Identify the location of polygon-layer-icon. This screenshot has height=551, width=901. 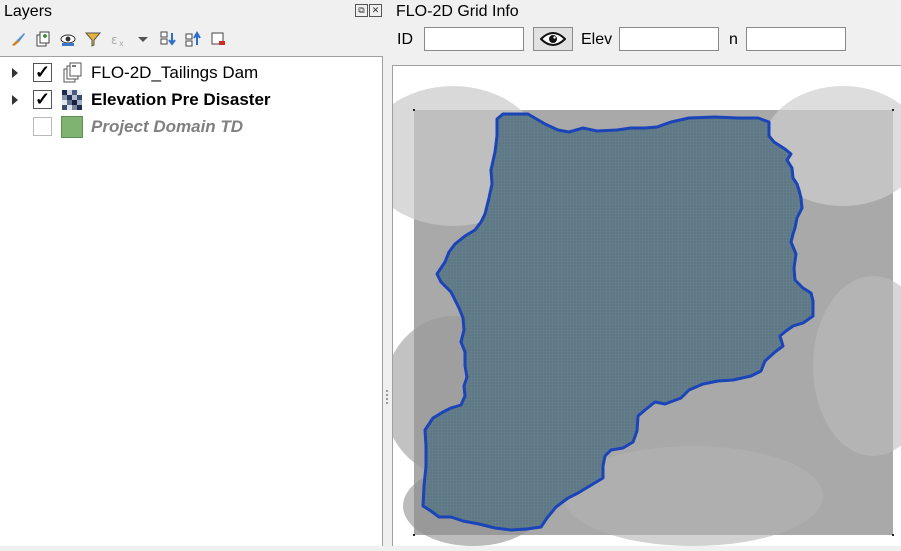
(72, 126).